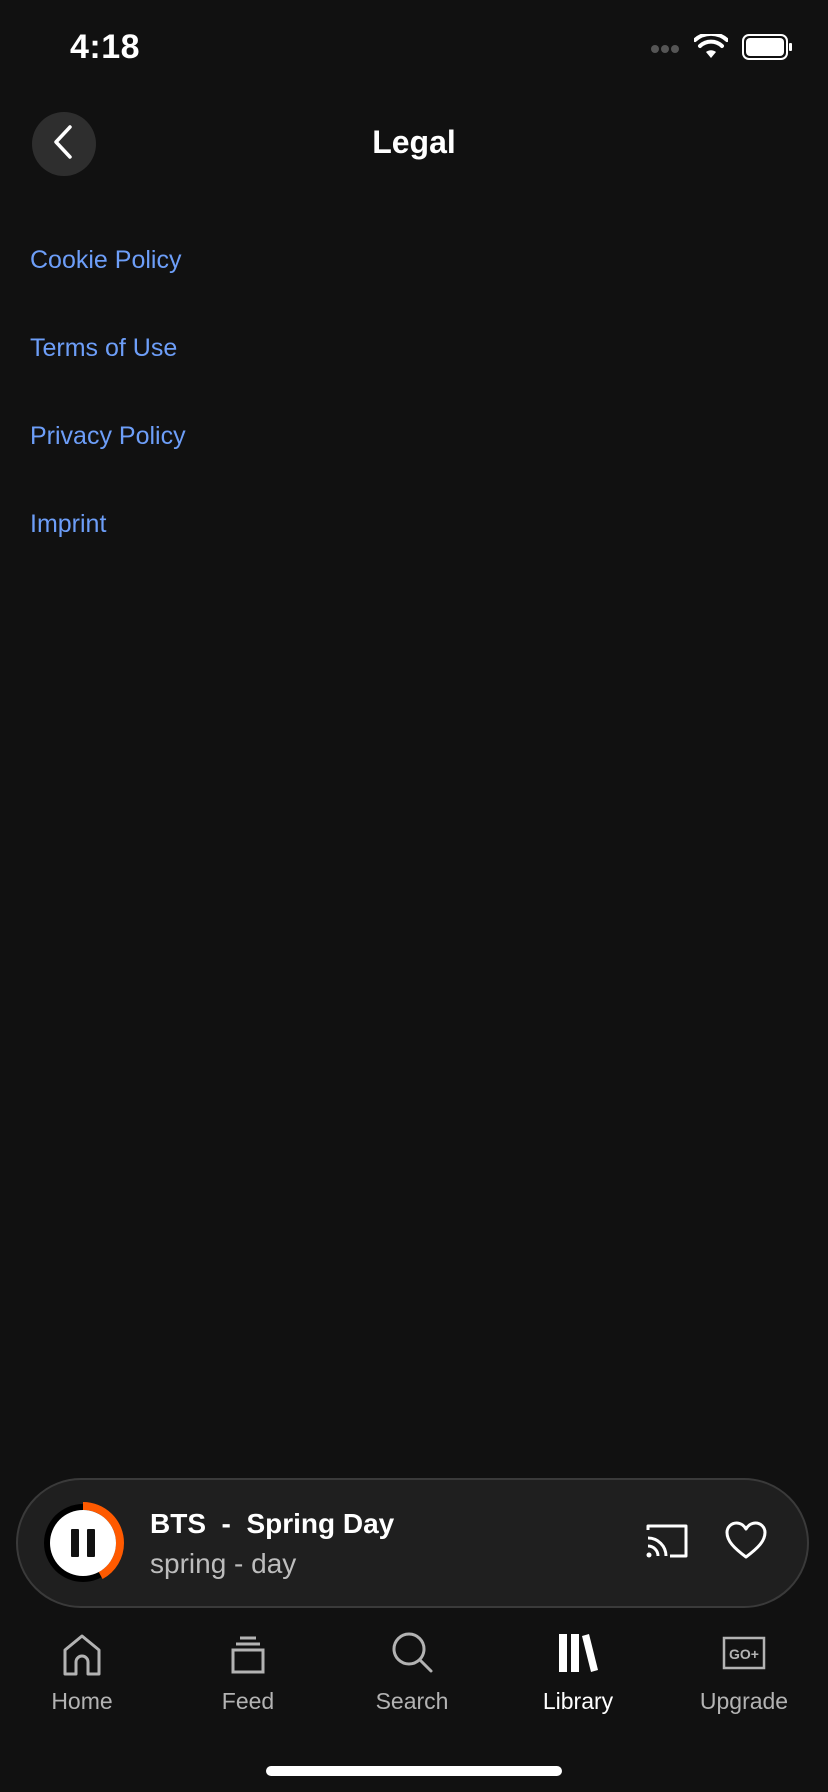  I want to click on nav-item-feed: Feed, so click(248, 1680).